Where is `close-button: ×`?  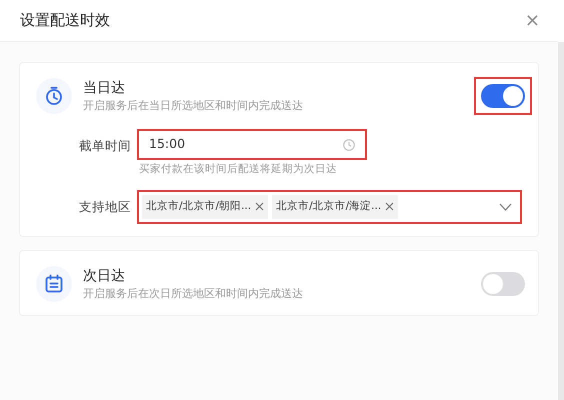 close-button: × is located at coordinates (532, 21).